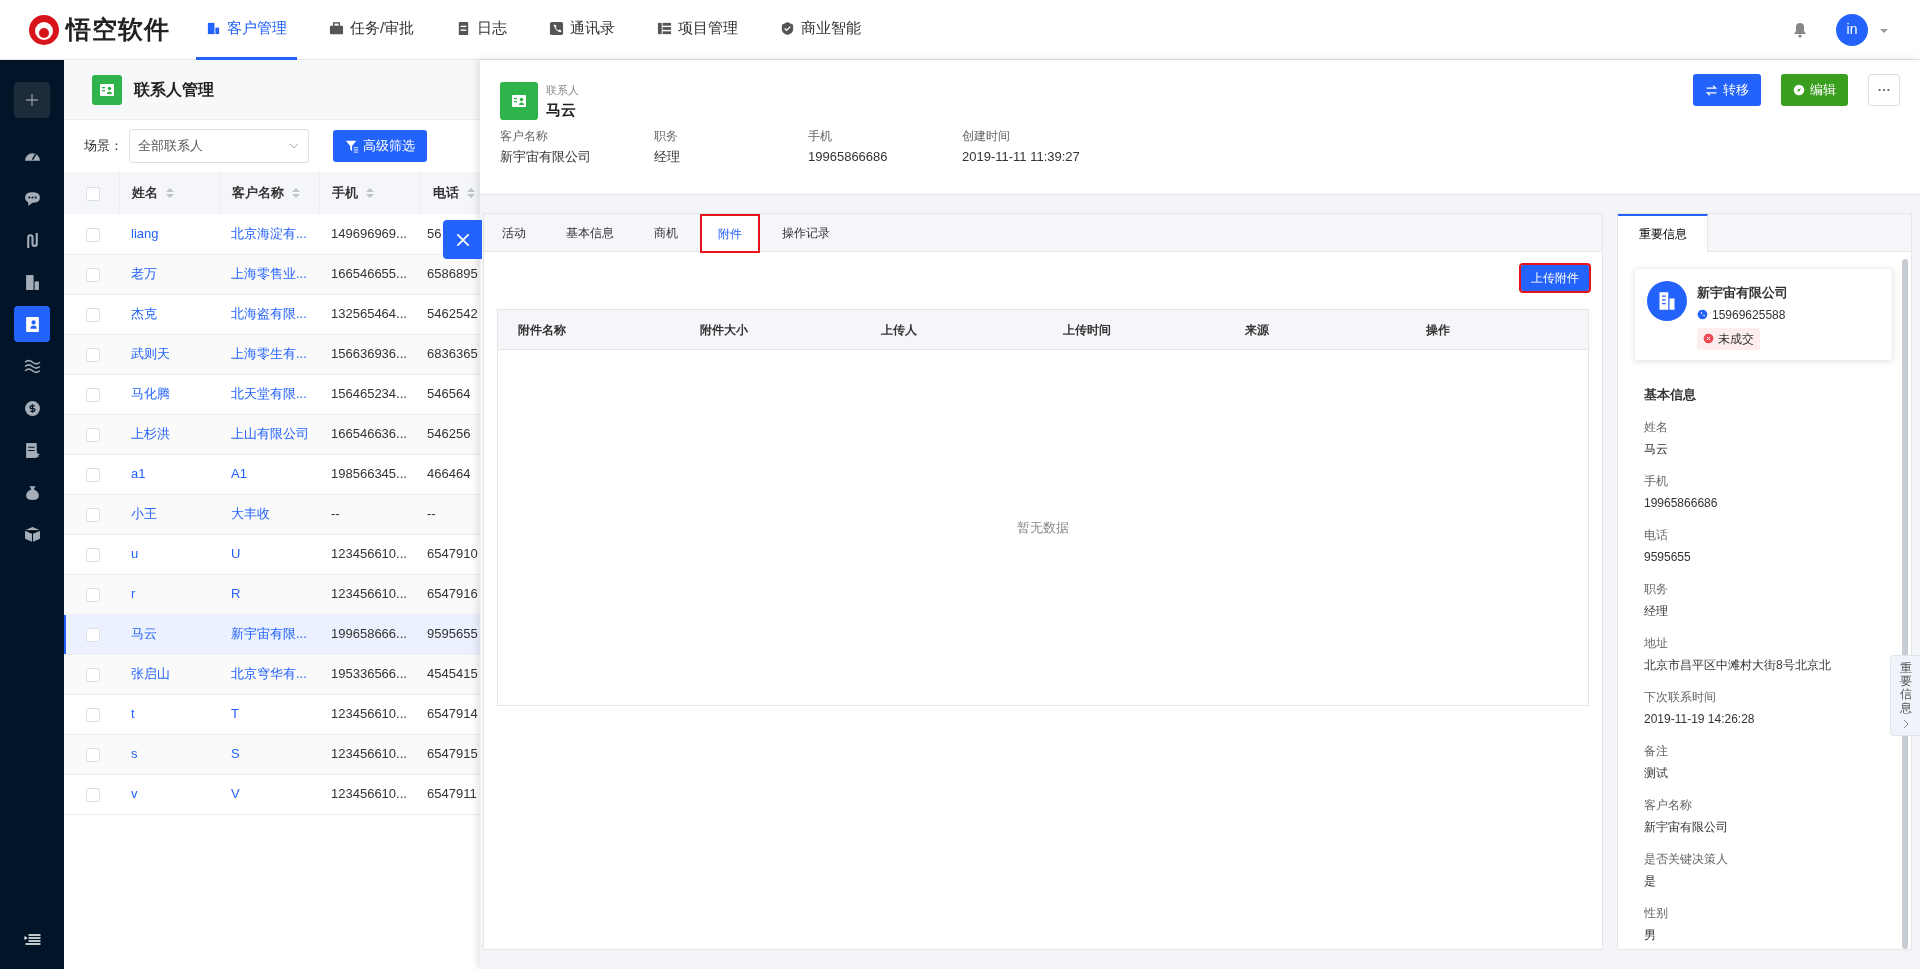  What do you see at coordinates (32, 100) in the screenshot?
I see `add-button` at bounding box center [32, 100].